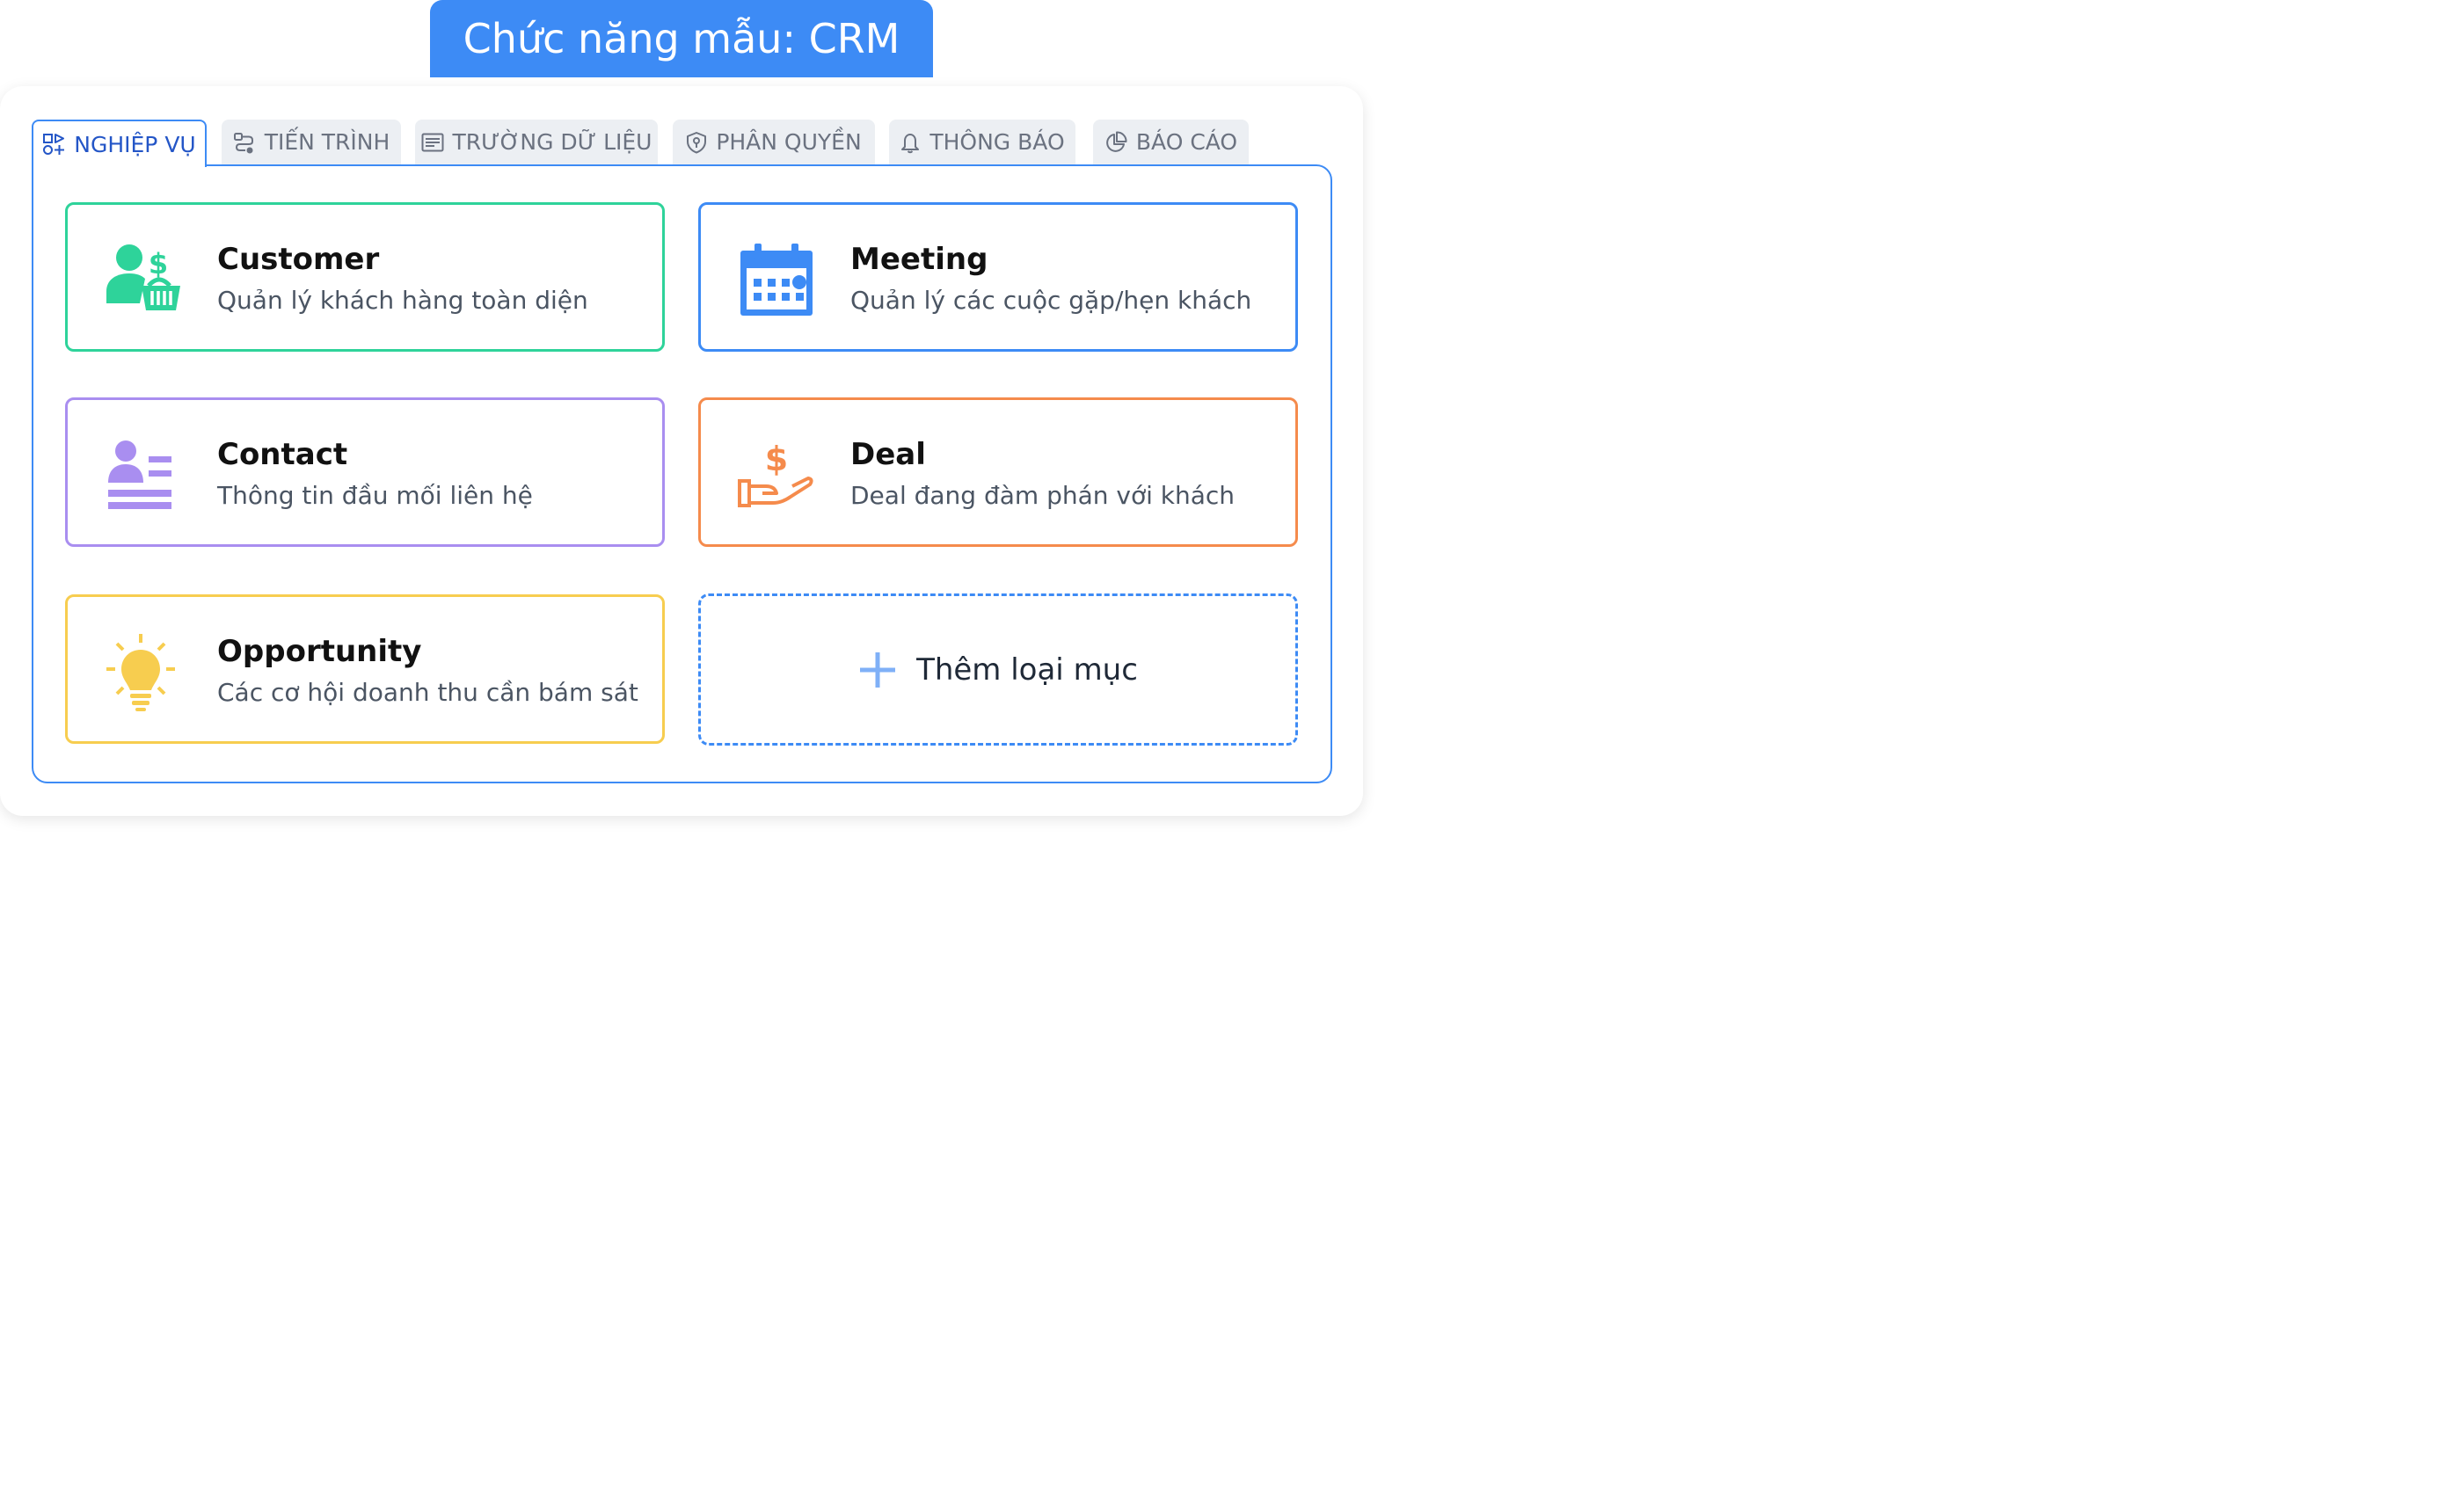  Describe the element at coordinates (375, 495) in the screenshot. I see `card-description: Thông tin đầu mối liên hệ` at that location.